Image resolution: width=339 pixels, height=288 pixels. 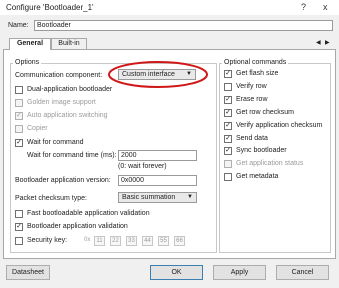 What do you see at coordinates (19, 129) in the screenshot?
I see `copier-checkbox` at bounding box center [19, 129].